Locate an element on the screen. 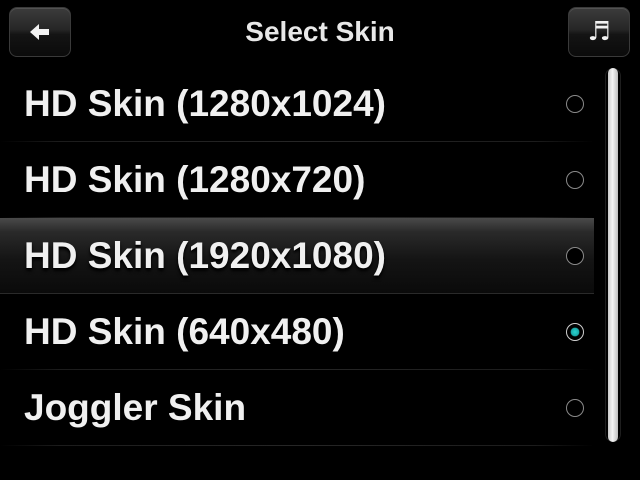 This screenshot has height=480, width=640. list-item-skin: Joggler Skin is located at coordinates (297, 408).